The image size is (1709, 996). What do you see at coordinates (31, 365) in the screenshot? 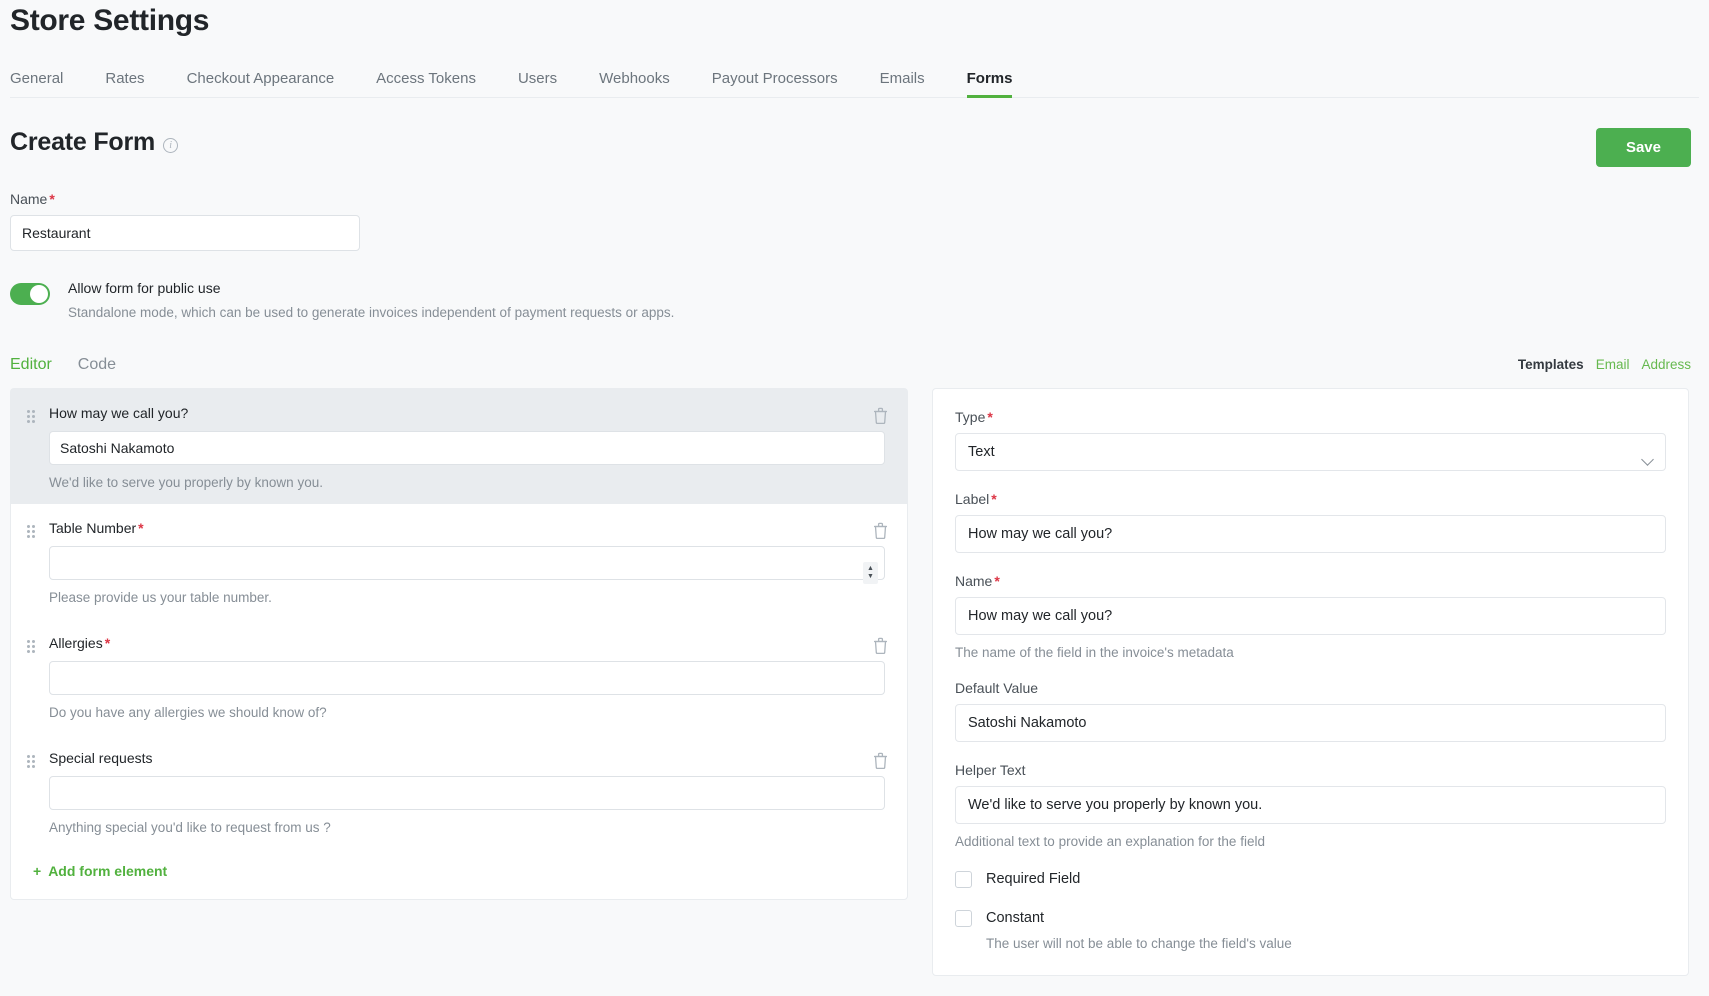
I see `editor-tab-editor: Editor` at bounding box center [31, 365].